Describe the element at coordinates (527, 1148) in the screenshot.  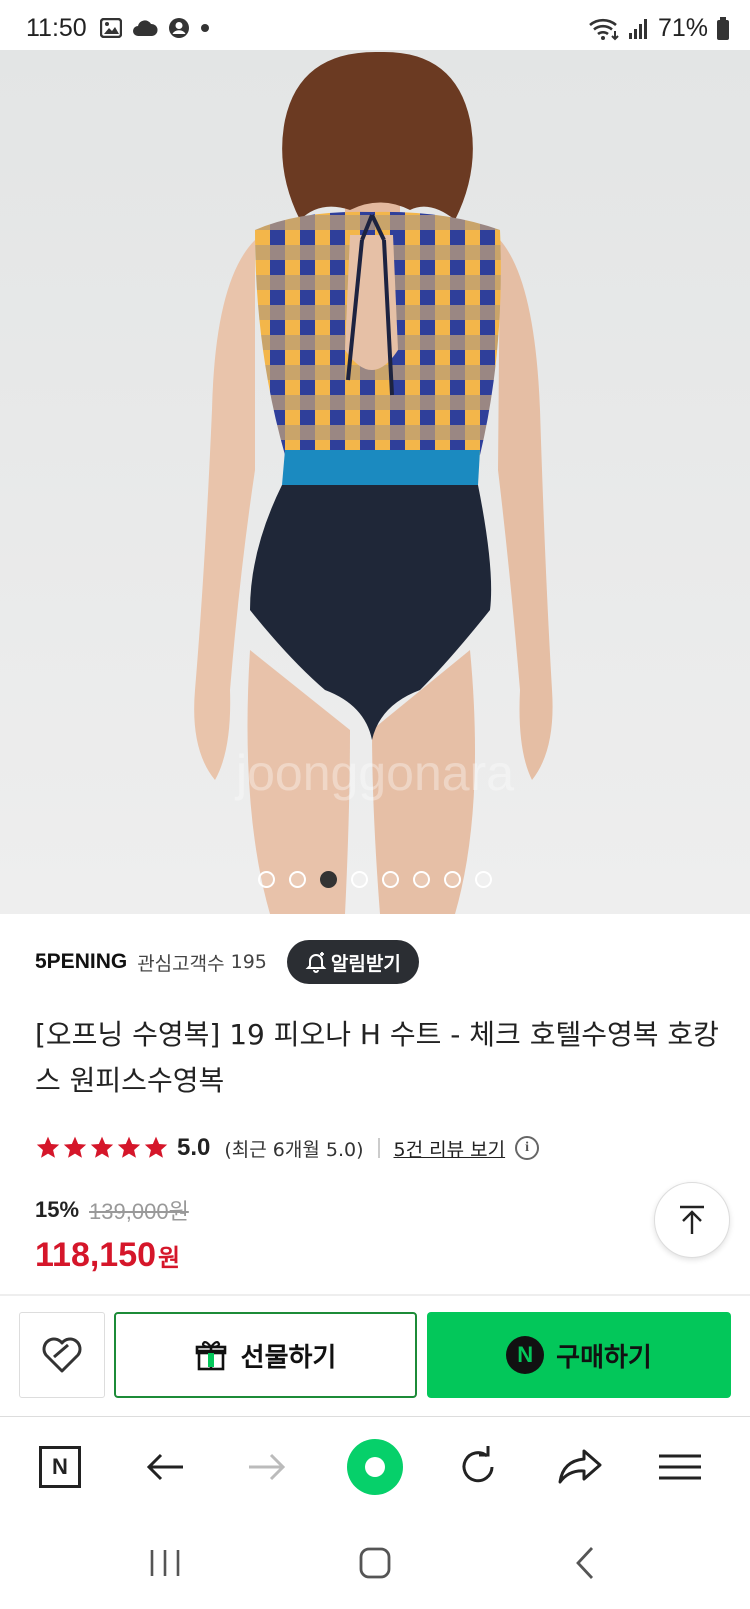
I see `info-icon: i` at that location.